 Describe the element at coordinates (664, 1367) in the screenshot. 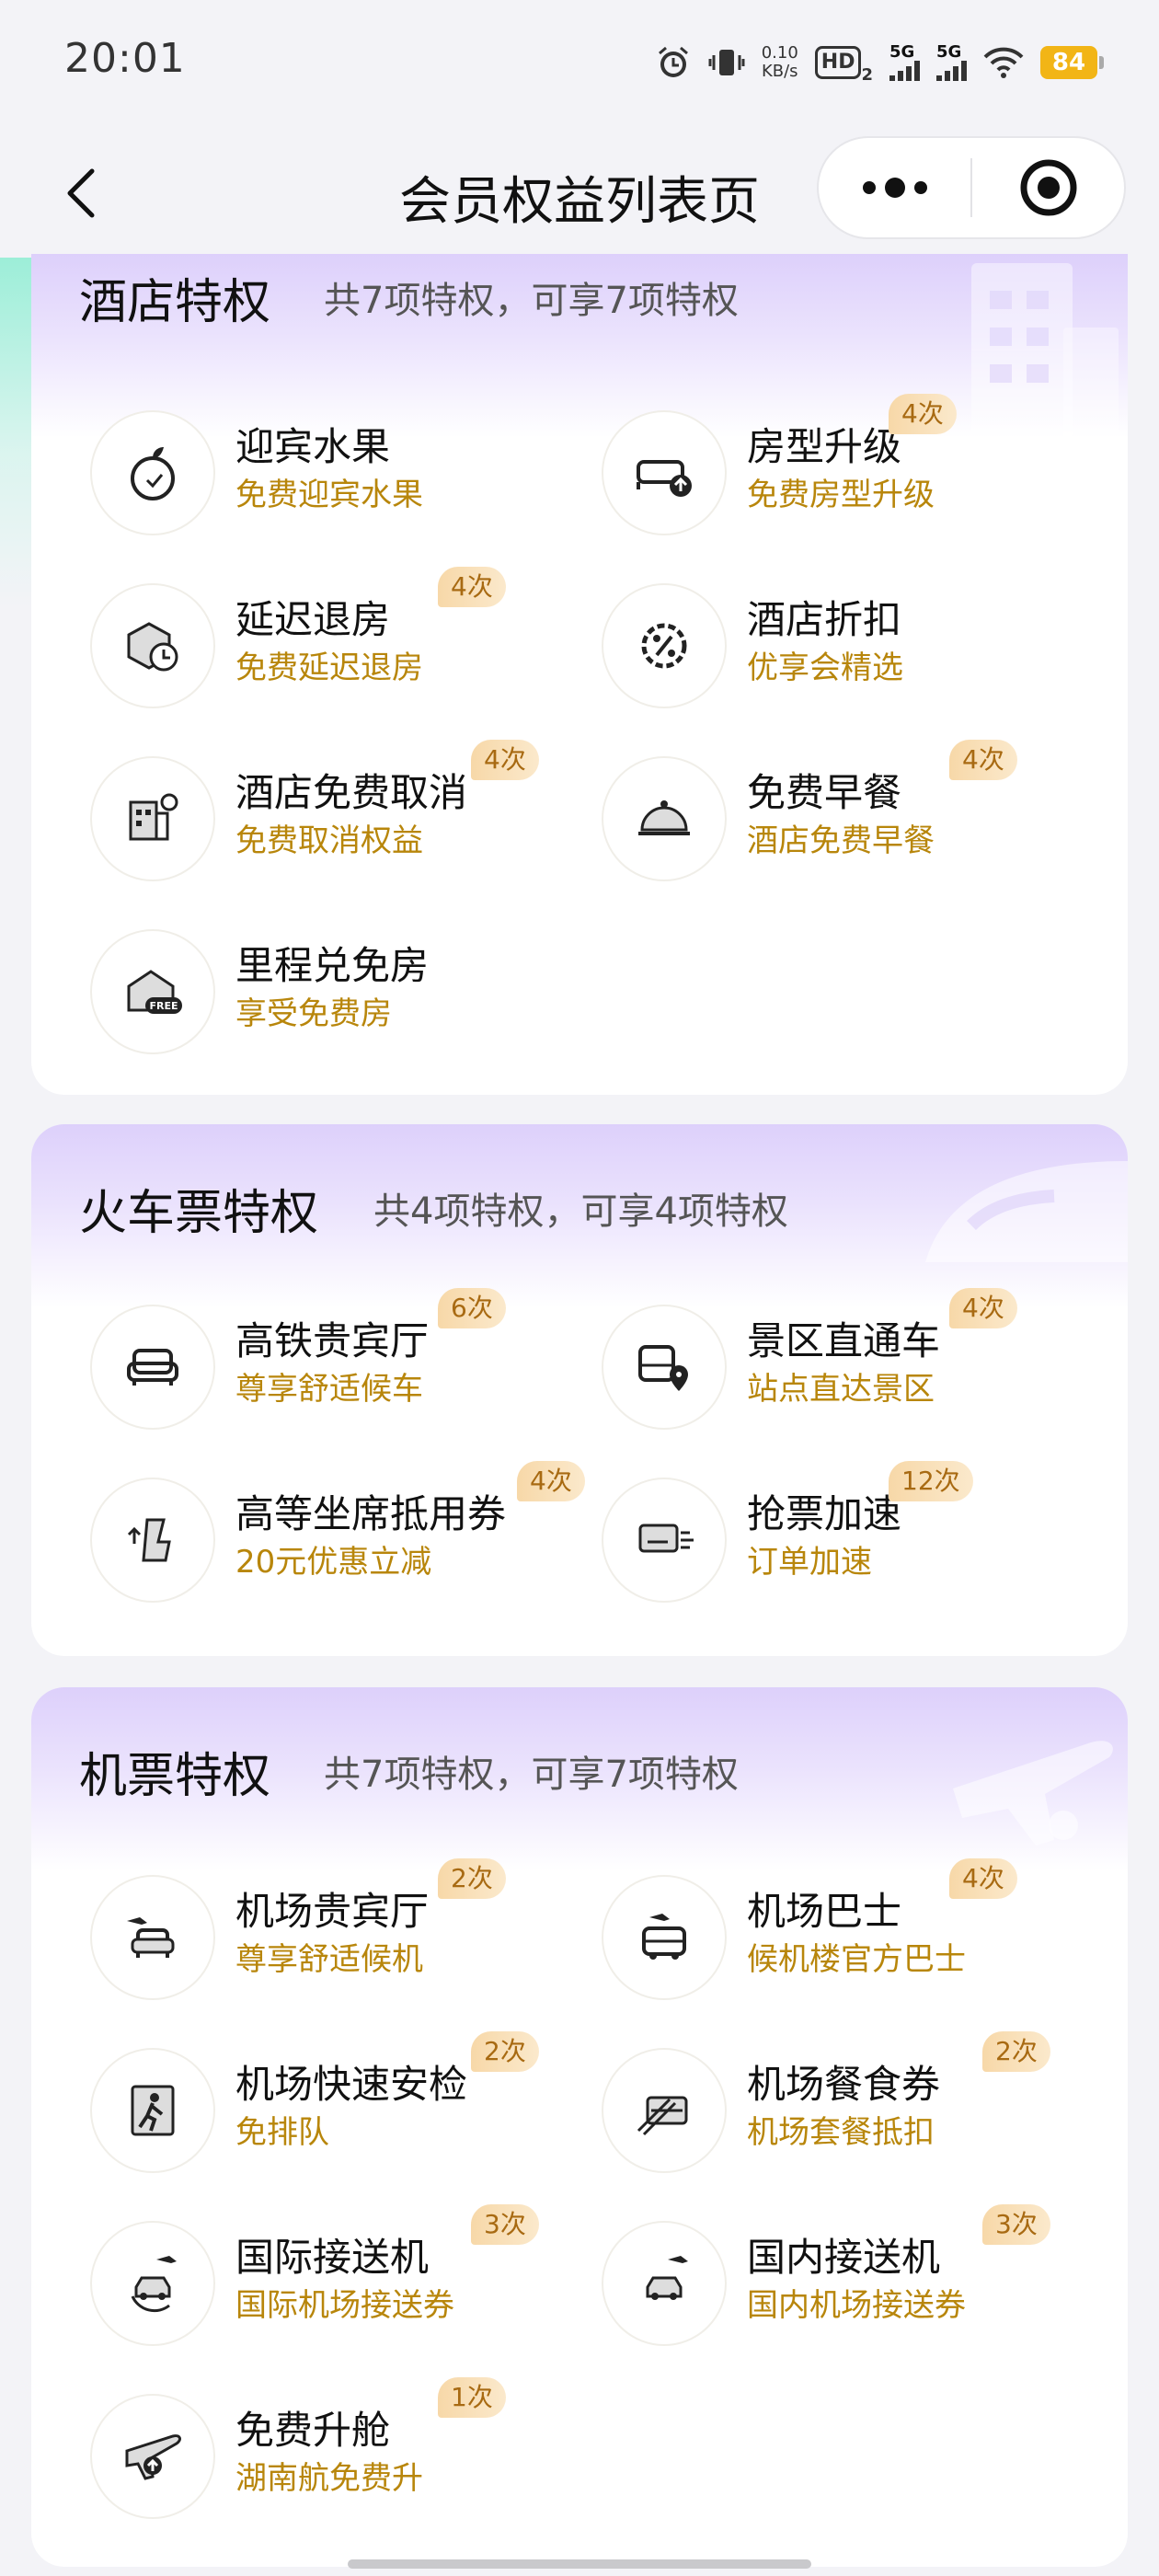

I see `bus-location-icon` at that location.